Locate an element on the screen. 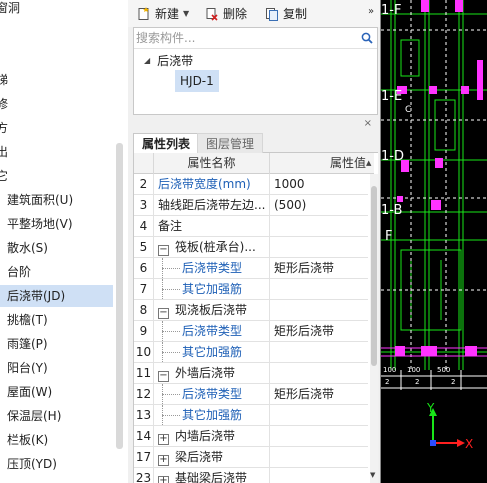 This screenshot has height=483, width=487. row-number: 12 is located at coordinates (144, 394).